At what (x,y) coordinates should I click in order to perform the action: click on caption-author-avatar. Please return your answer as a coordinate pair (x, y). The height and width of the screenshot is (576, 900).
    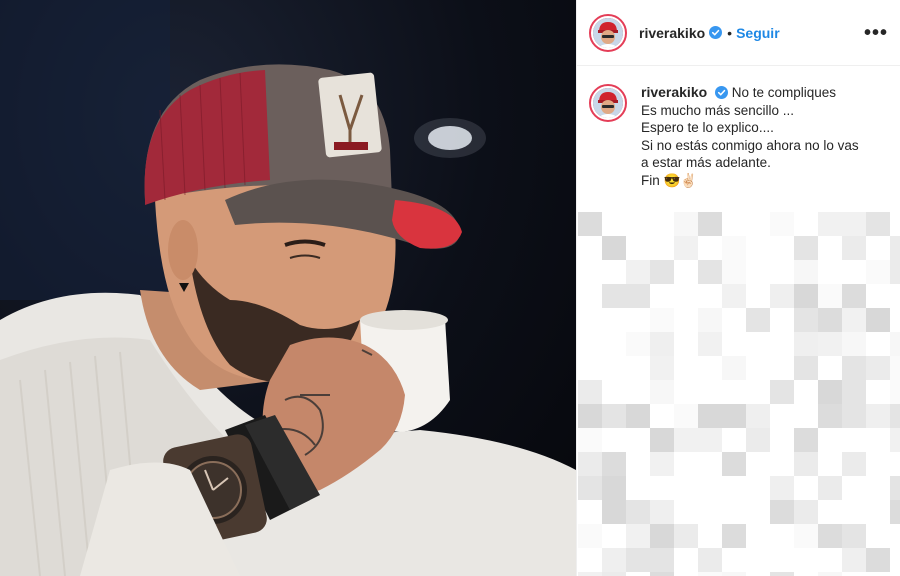
    Looking at the image, I should click on (608, 103).